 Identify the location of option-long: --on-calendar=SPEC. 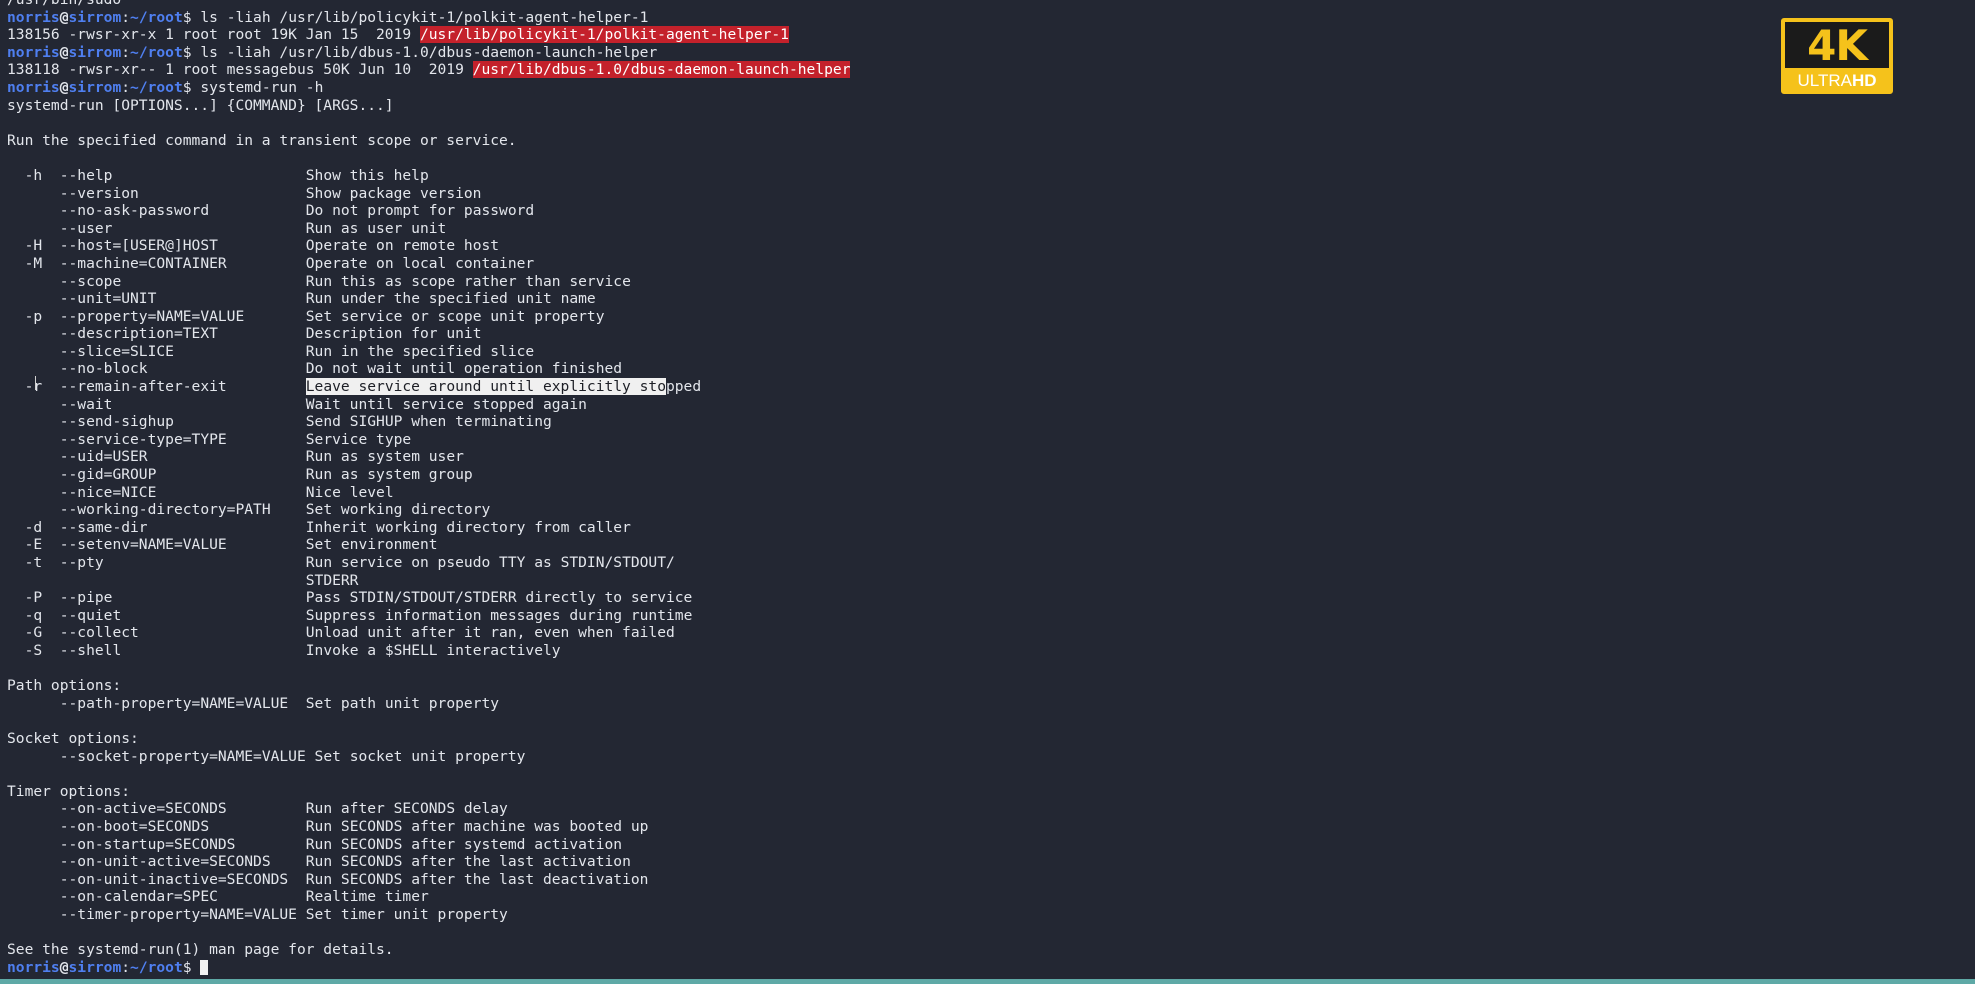
(138, 897).